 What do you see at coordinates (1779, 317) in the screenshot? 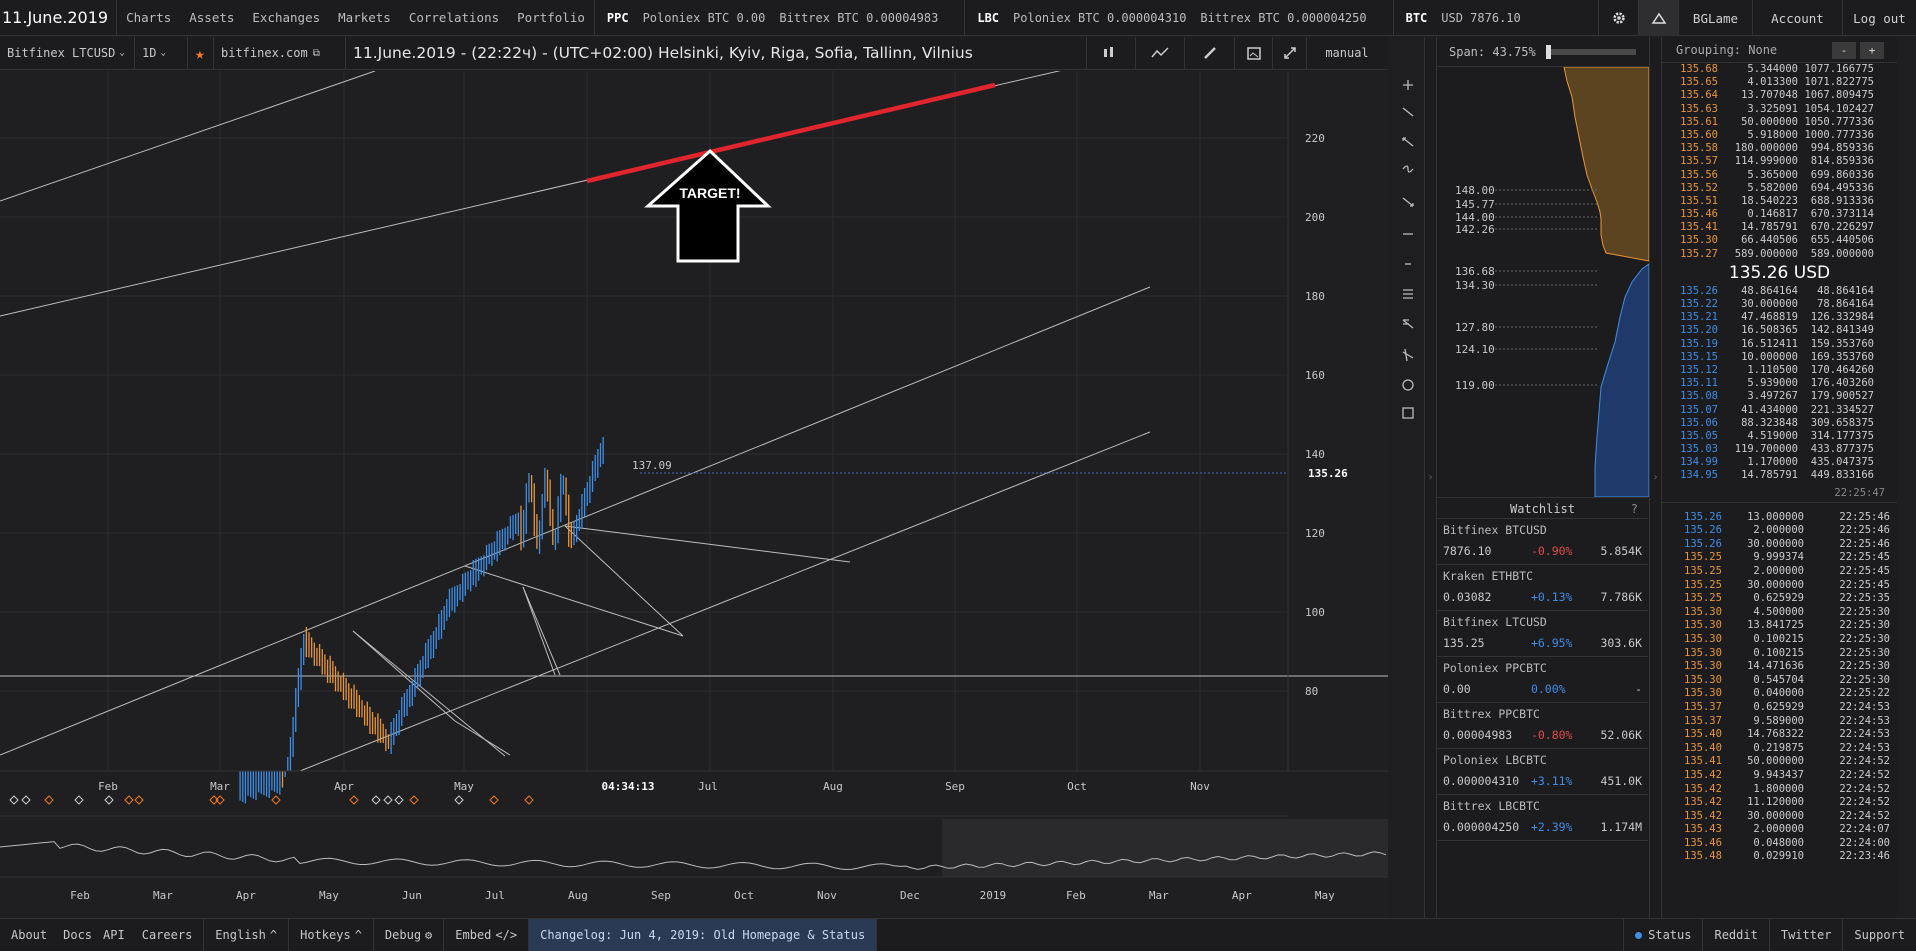
I see `bid-row: 135.21 47.468819 126.332984` at bounding box center [1779, 317].